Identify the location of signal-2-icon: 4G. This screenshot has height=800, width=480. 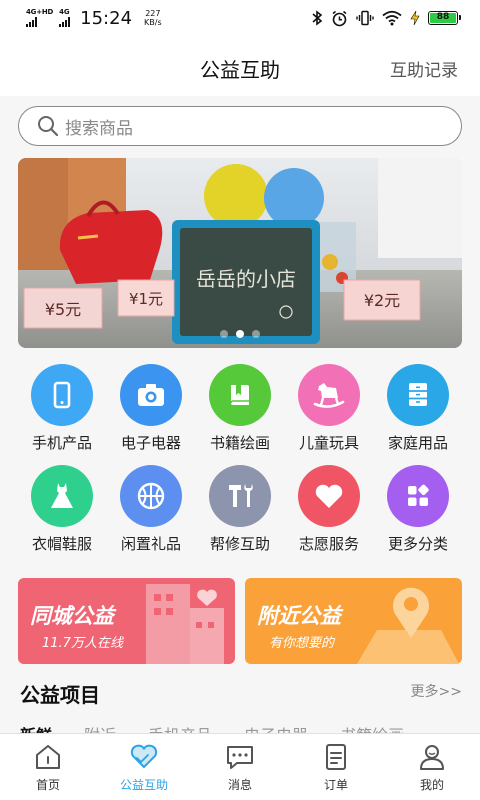
(65, 17).